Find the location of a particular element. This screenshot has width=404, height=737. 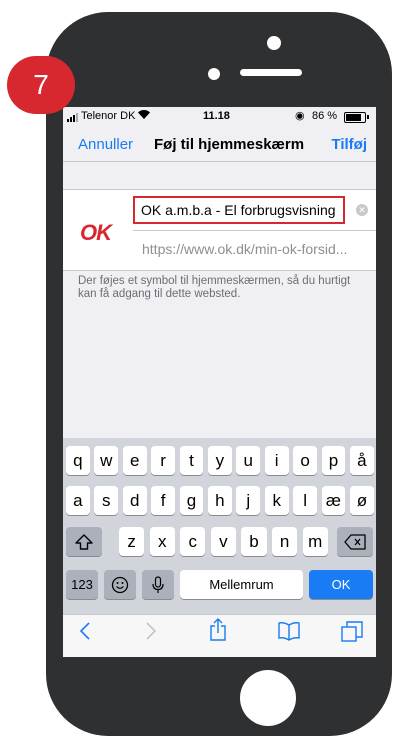

numbers-key: 123 is located at coordinates (82, 584).